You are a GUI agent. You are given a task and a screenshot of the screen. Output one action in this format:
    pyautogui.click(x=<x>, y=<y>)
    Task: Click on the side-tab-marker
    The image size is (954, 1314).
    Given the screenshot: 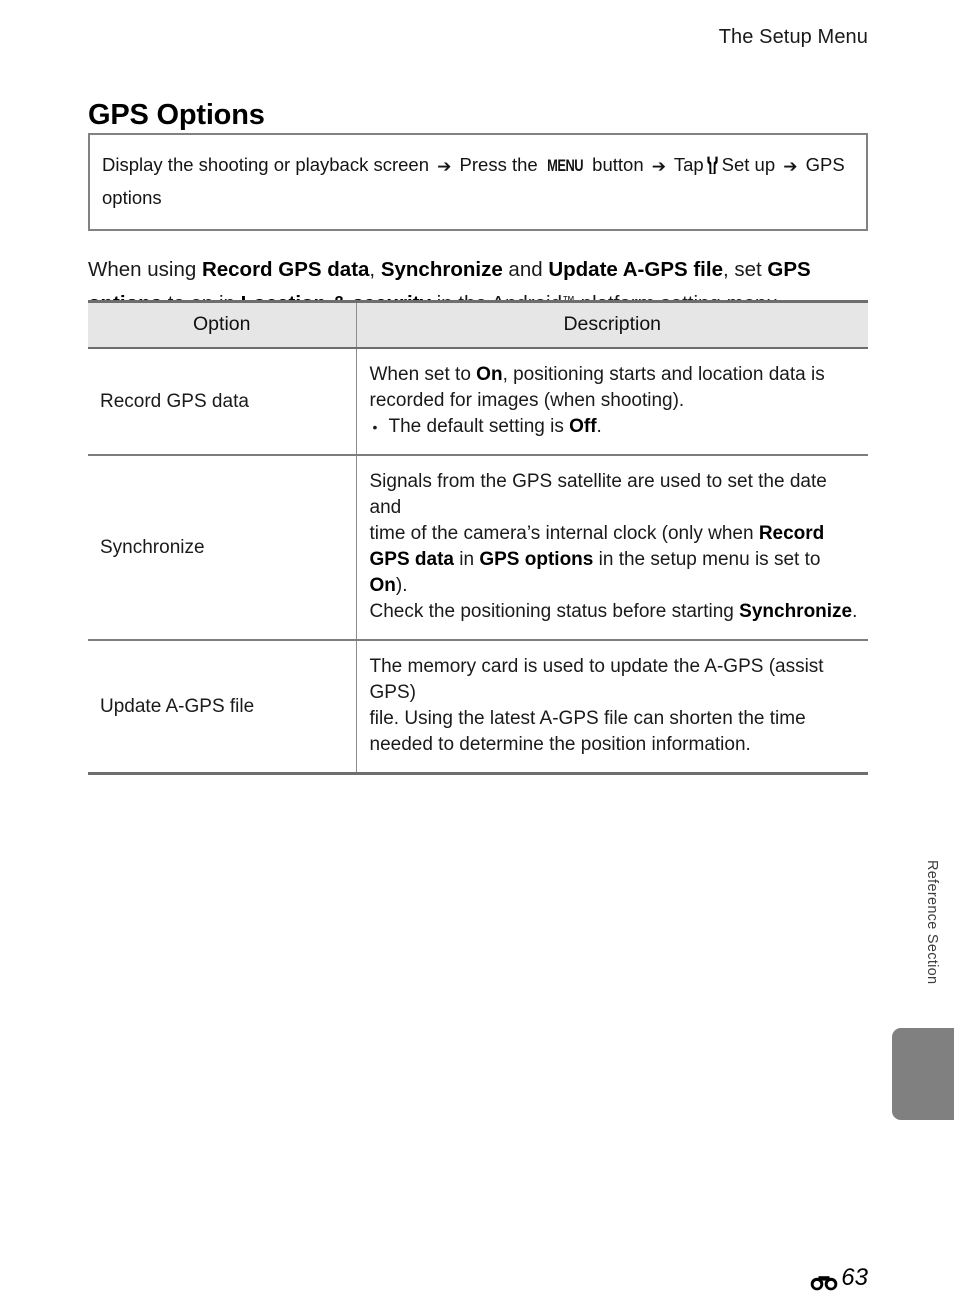 What is the action you would take?
    pyautogui.click(x=923, y=1074)
    